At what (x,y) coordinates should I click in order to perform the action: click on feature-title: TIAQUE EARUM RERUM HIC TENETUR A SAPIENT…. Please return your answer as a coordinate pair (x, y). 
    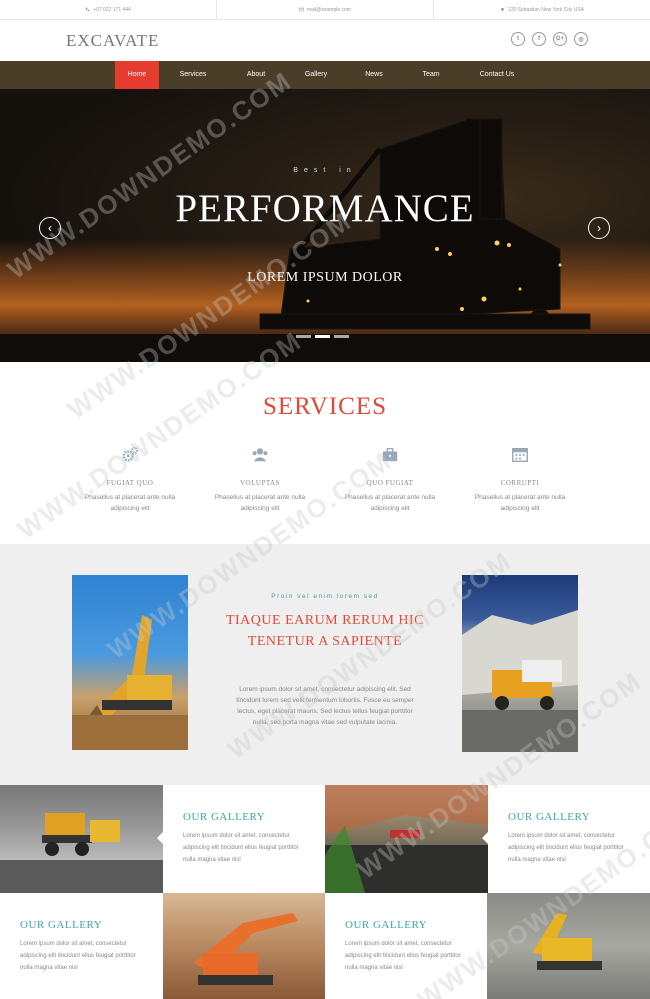
    Looking at the image, I should click on (325, 631).